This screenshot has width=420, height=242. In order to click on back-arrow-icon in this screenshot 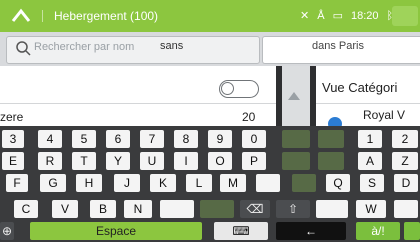, I will do `click(21, 16)`.